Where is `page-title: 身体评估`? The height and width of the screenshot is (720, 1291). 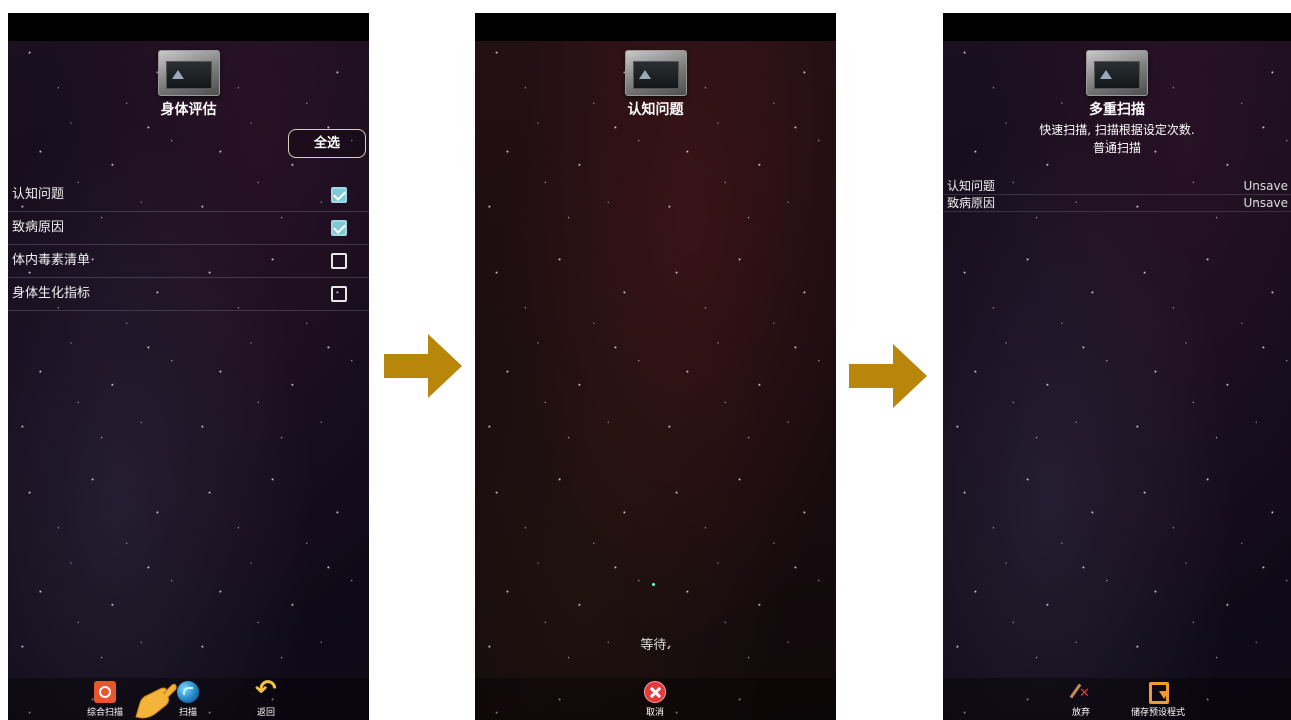
page-title: 身体评估 is located at coordinates (188, 110).